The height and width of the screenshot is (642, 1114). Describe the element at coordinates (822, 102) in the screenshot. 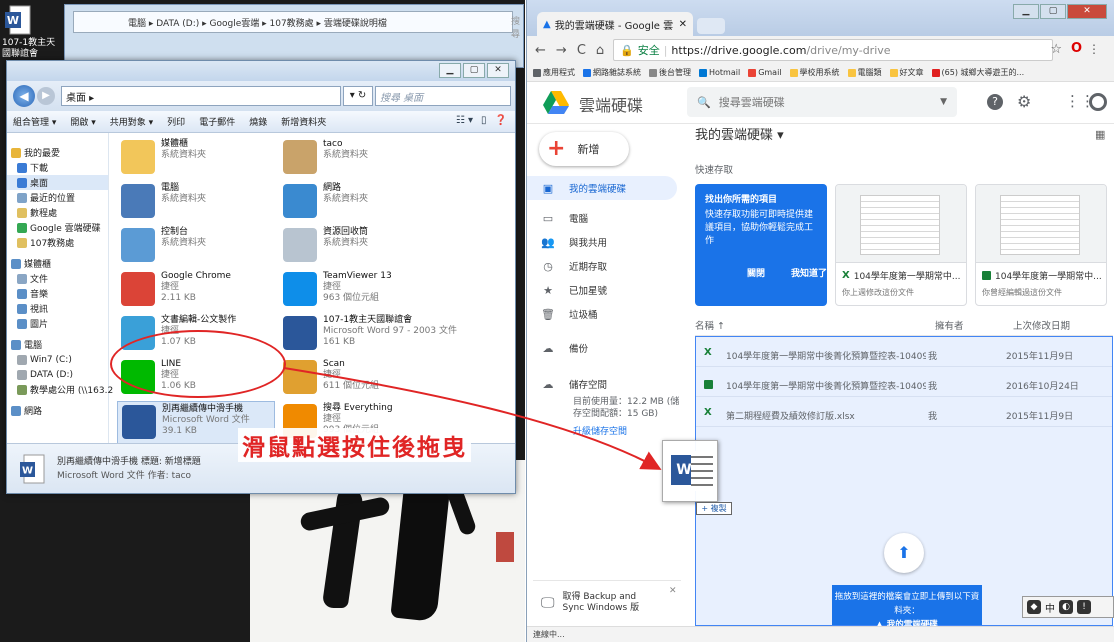

I see `drive-search-input: 🔍 搜尋雲端硬碟 ▼` at that location.